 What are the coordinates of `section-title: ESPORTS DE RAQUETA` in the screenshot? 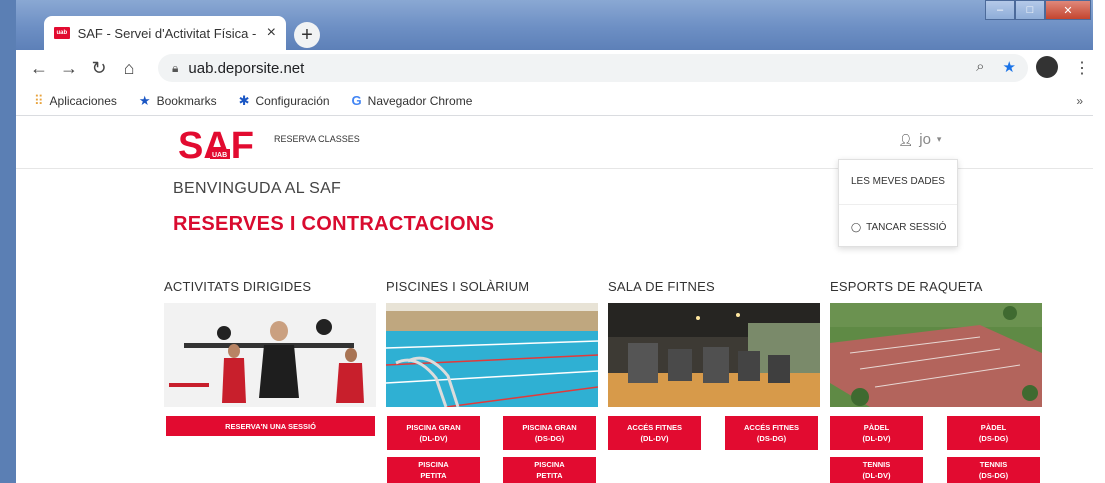 It's located at (906, 286).